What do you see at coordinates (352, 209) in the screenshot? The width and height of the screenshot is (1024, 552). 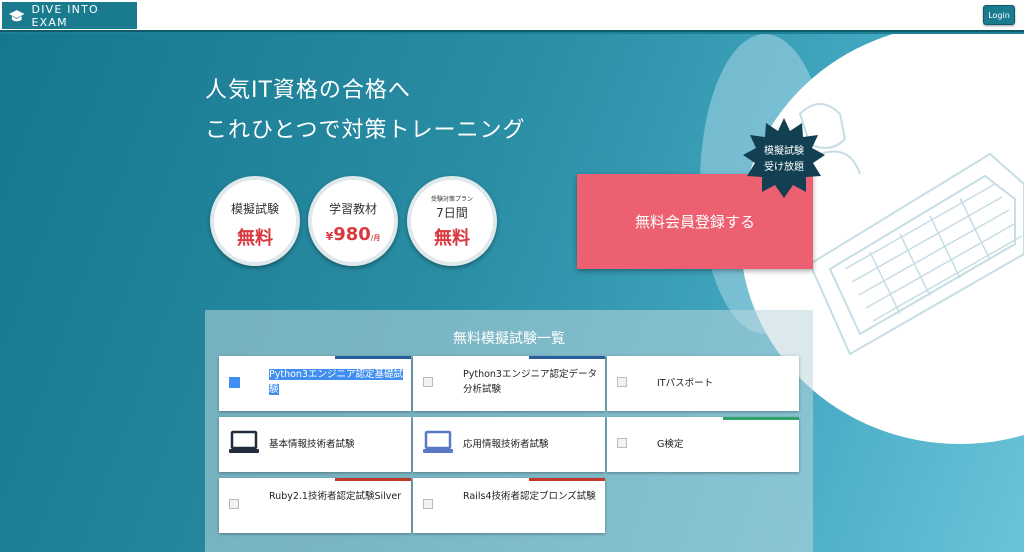 I see `badge-label: 学習教材` at bounding box center [352, 209].